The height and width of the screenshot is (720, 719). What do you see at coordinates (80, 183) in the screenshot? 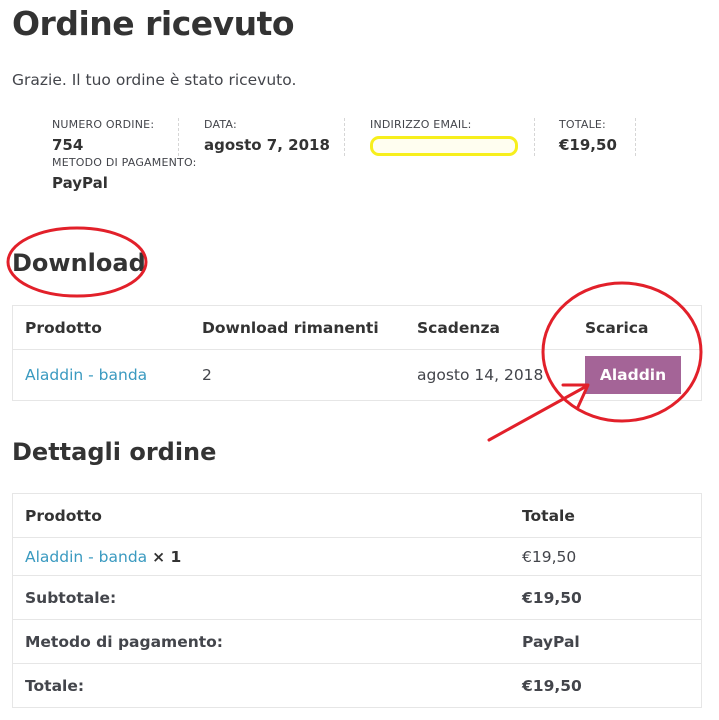
I see `payment-method-value: PayPal` at bounding box center [80, 183].